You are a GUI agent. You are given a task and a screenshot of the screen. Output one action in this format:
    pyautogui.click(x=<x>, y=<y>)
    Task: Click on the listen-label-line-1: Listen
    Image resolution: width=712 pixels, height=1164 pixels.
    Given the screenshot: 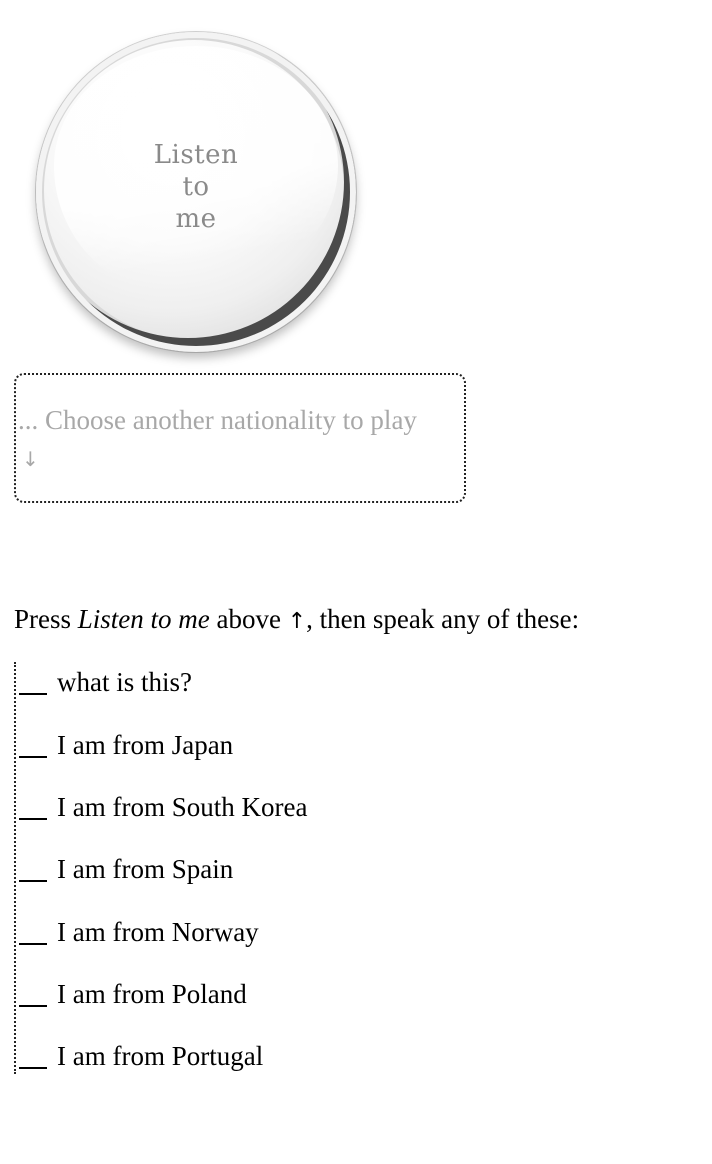 What is the action you would take?
    pyautogui.click(x=196, y=155)
    